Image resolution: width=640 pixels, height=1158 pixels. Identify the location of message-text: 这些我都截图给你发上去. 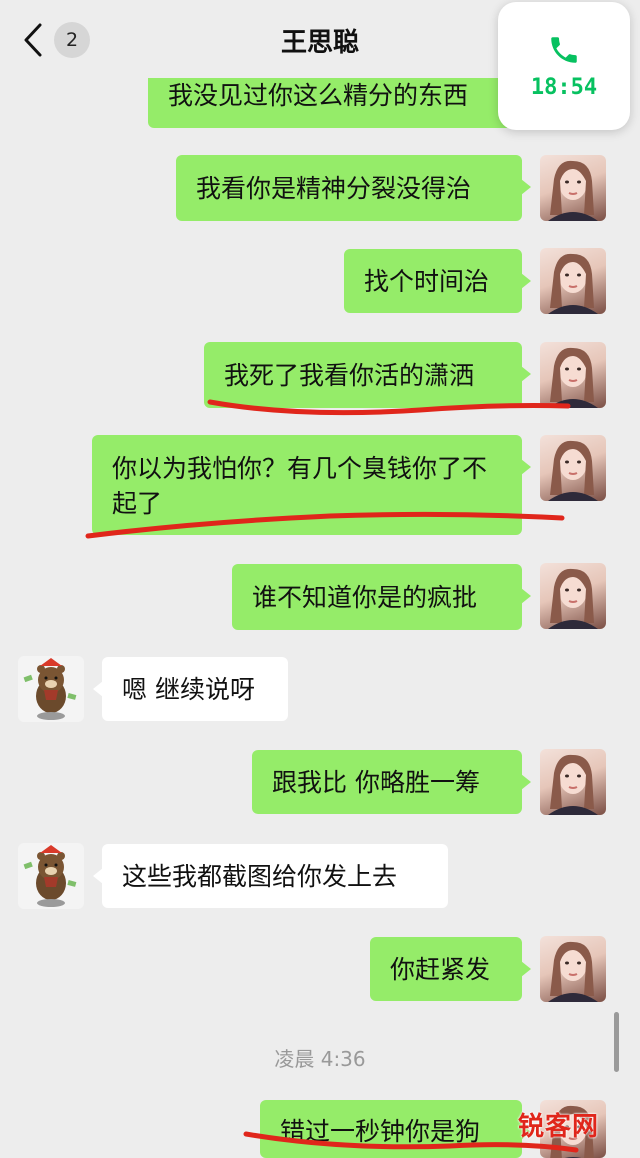
(260, 876).